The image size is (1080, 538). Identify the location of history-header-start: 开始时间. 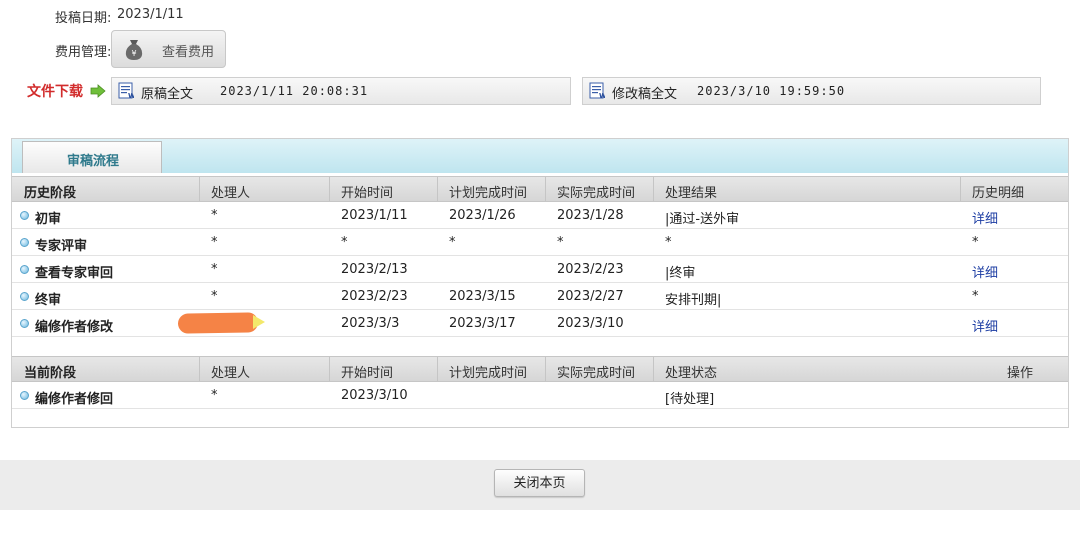
(367, 193).